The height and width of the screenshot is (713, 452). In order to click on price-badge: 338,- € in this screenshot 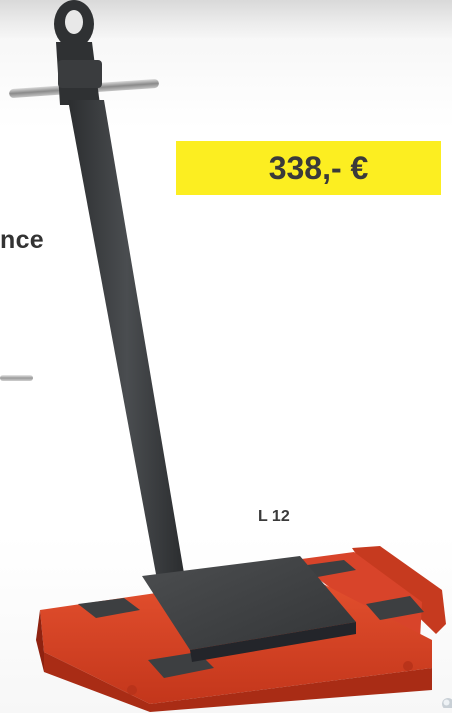, I will do `click(308, 168)`.